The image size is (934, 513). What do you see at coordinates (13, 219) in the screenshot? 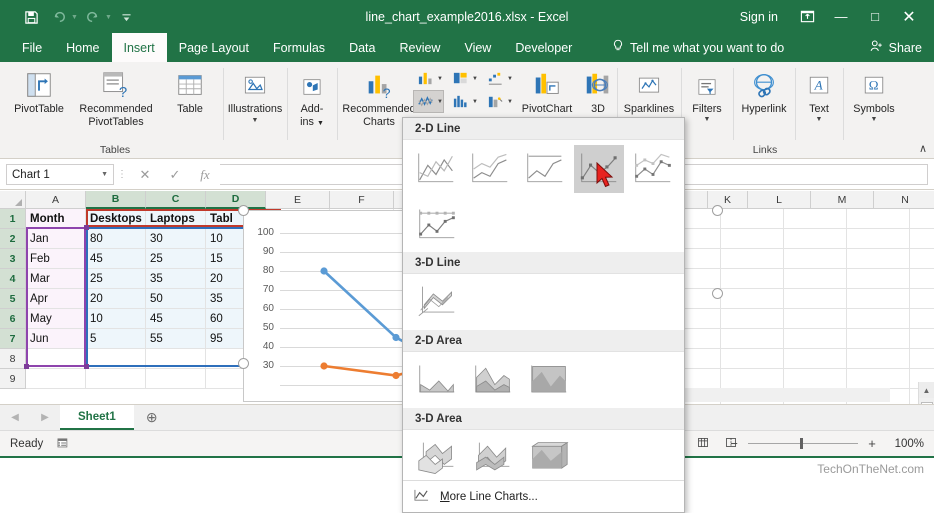
I see `row-header-1: 1` at bounding box center [13, 219].